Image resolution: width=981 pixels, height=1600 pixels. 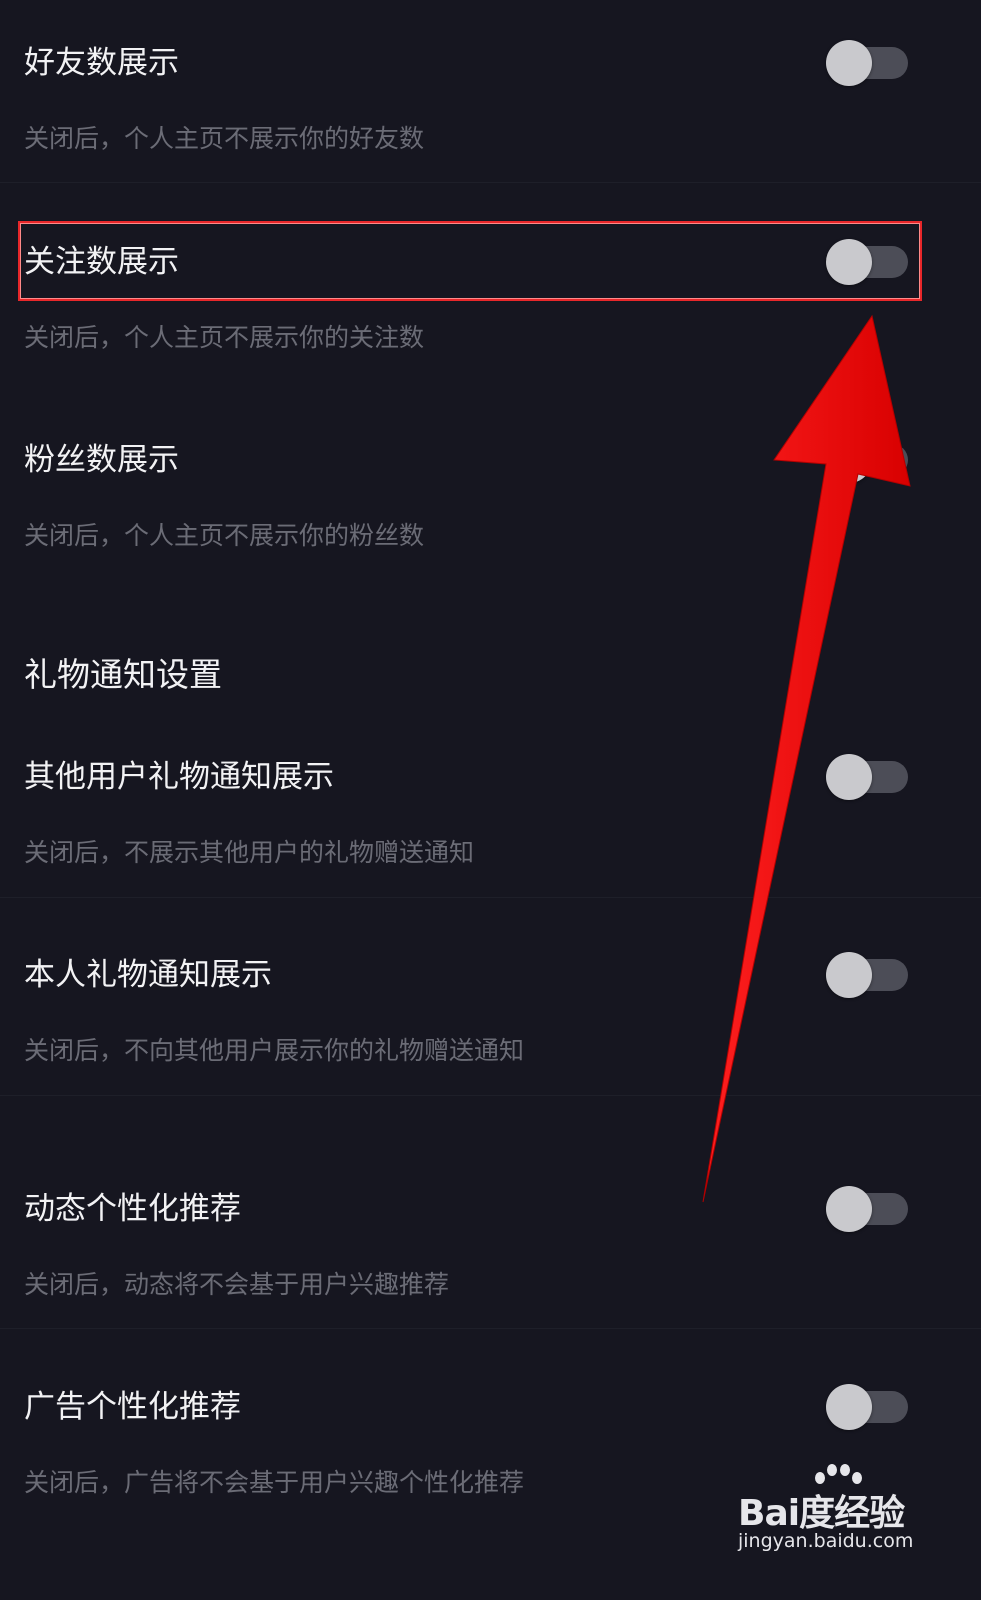 What do you see at coordinates (806, 758) in the screenshot?
I see `pointer-arrow-icon` at bounding box center [806, 758].